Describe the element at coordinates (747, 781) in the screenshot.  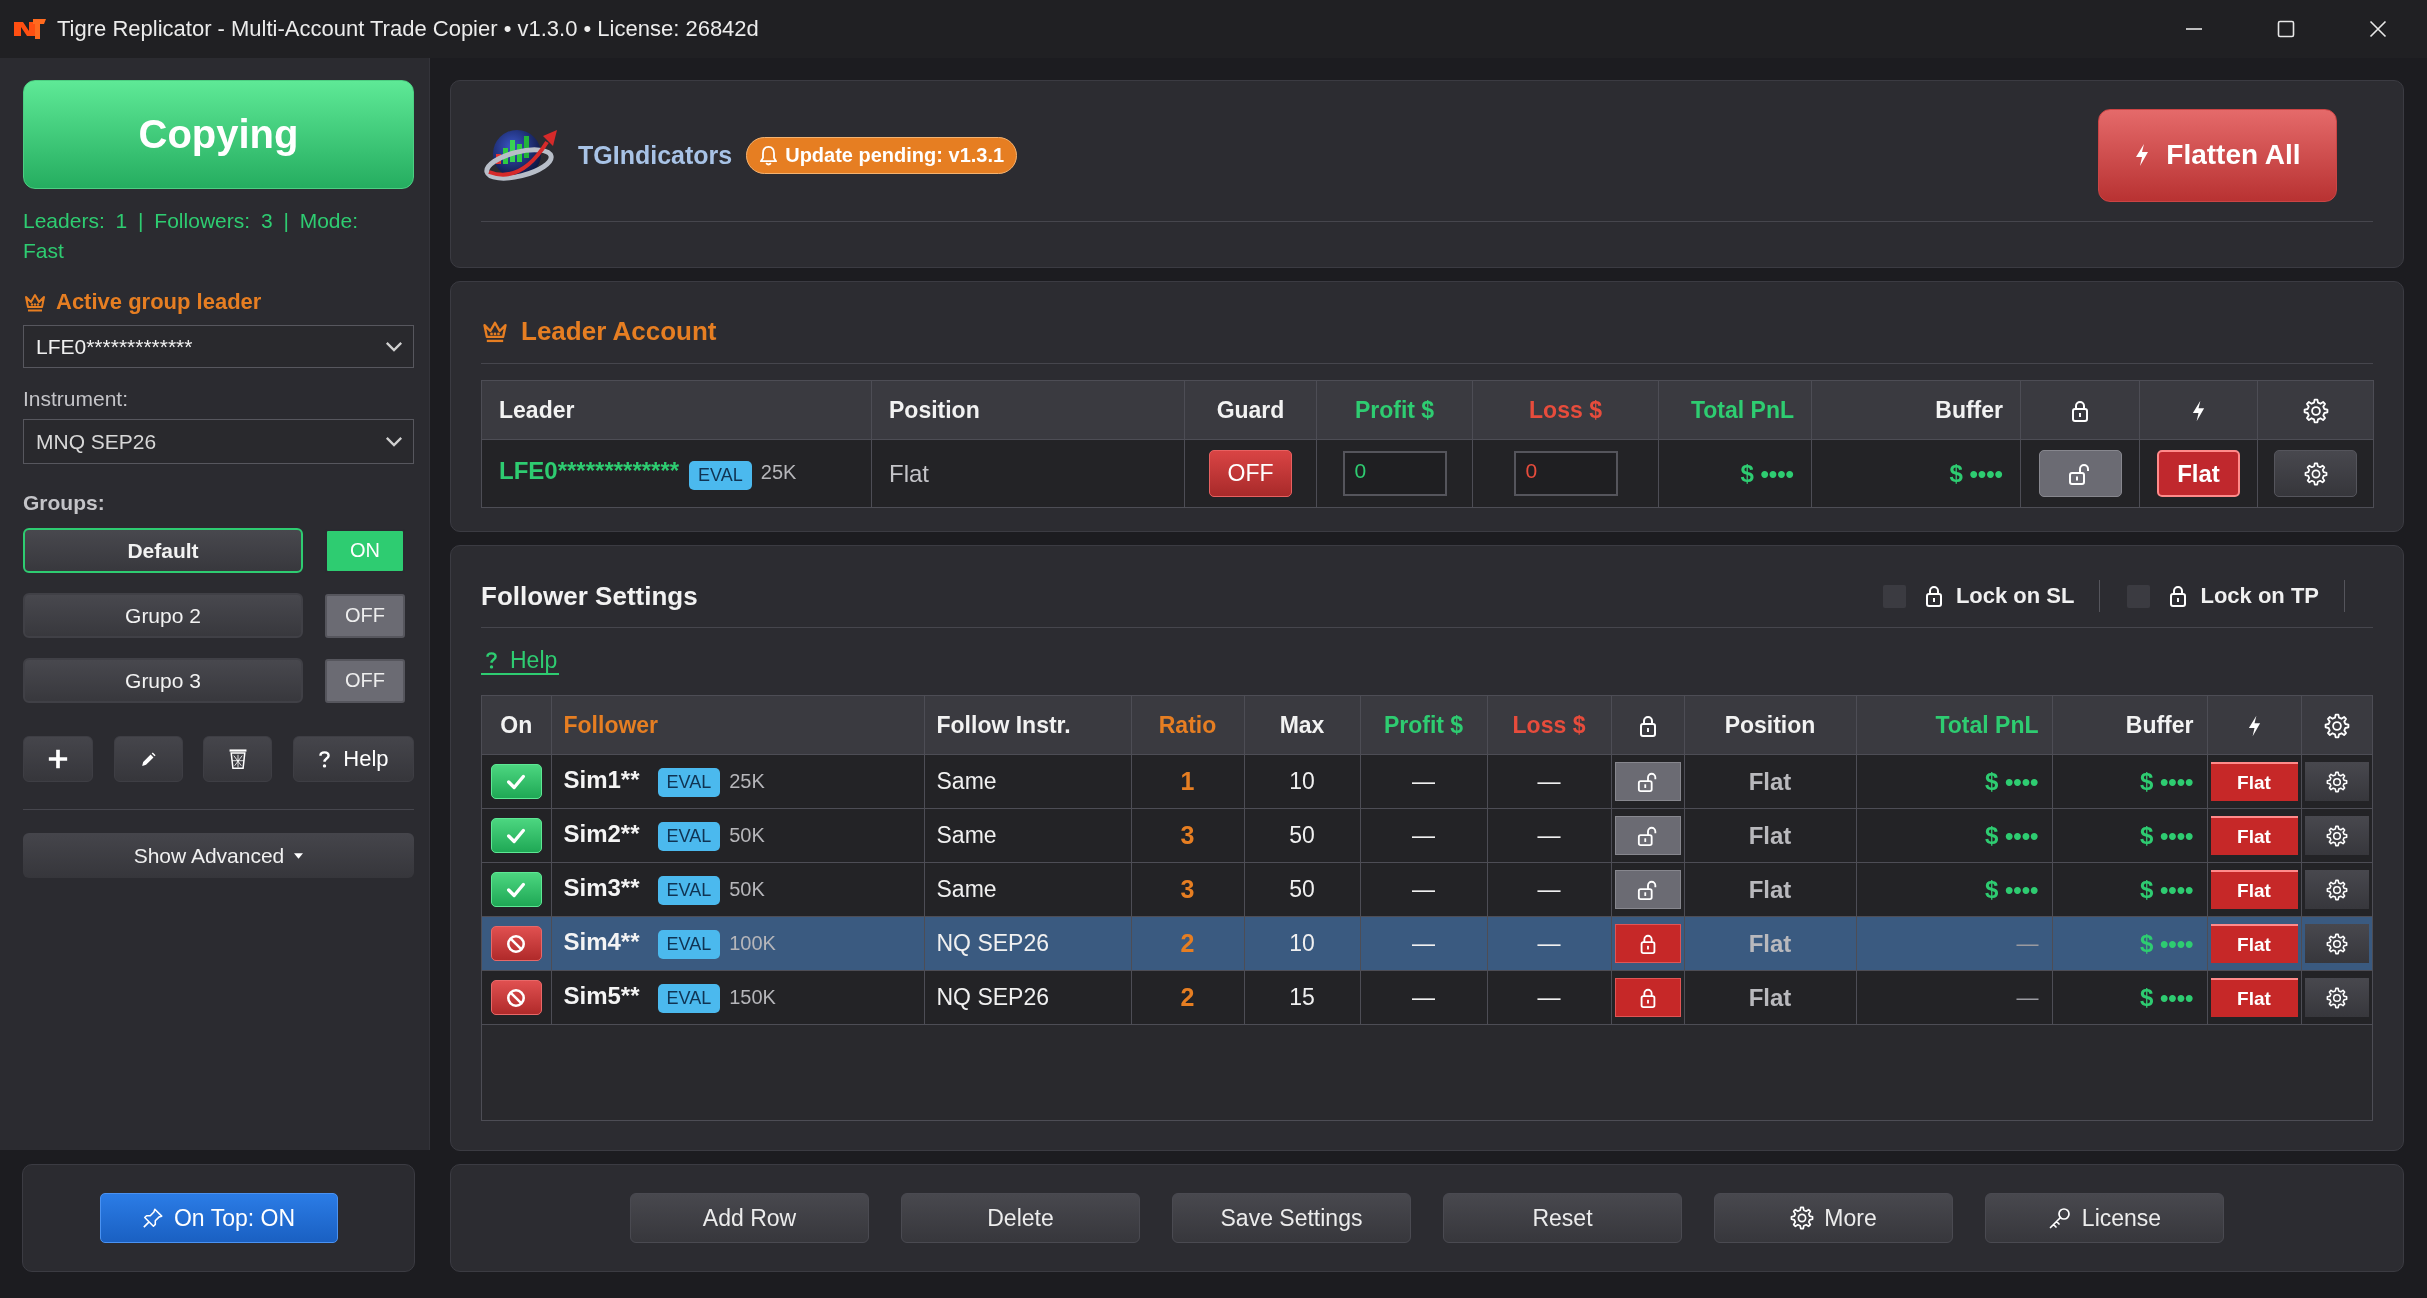
I see `account-size: 25K` at that location.